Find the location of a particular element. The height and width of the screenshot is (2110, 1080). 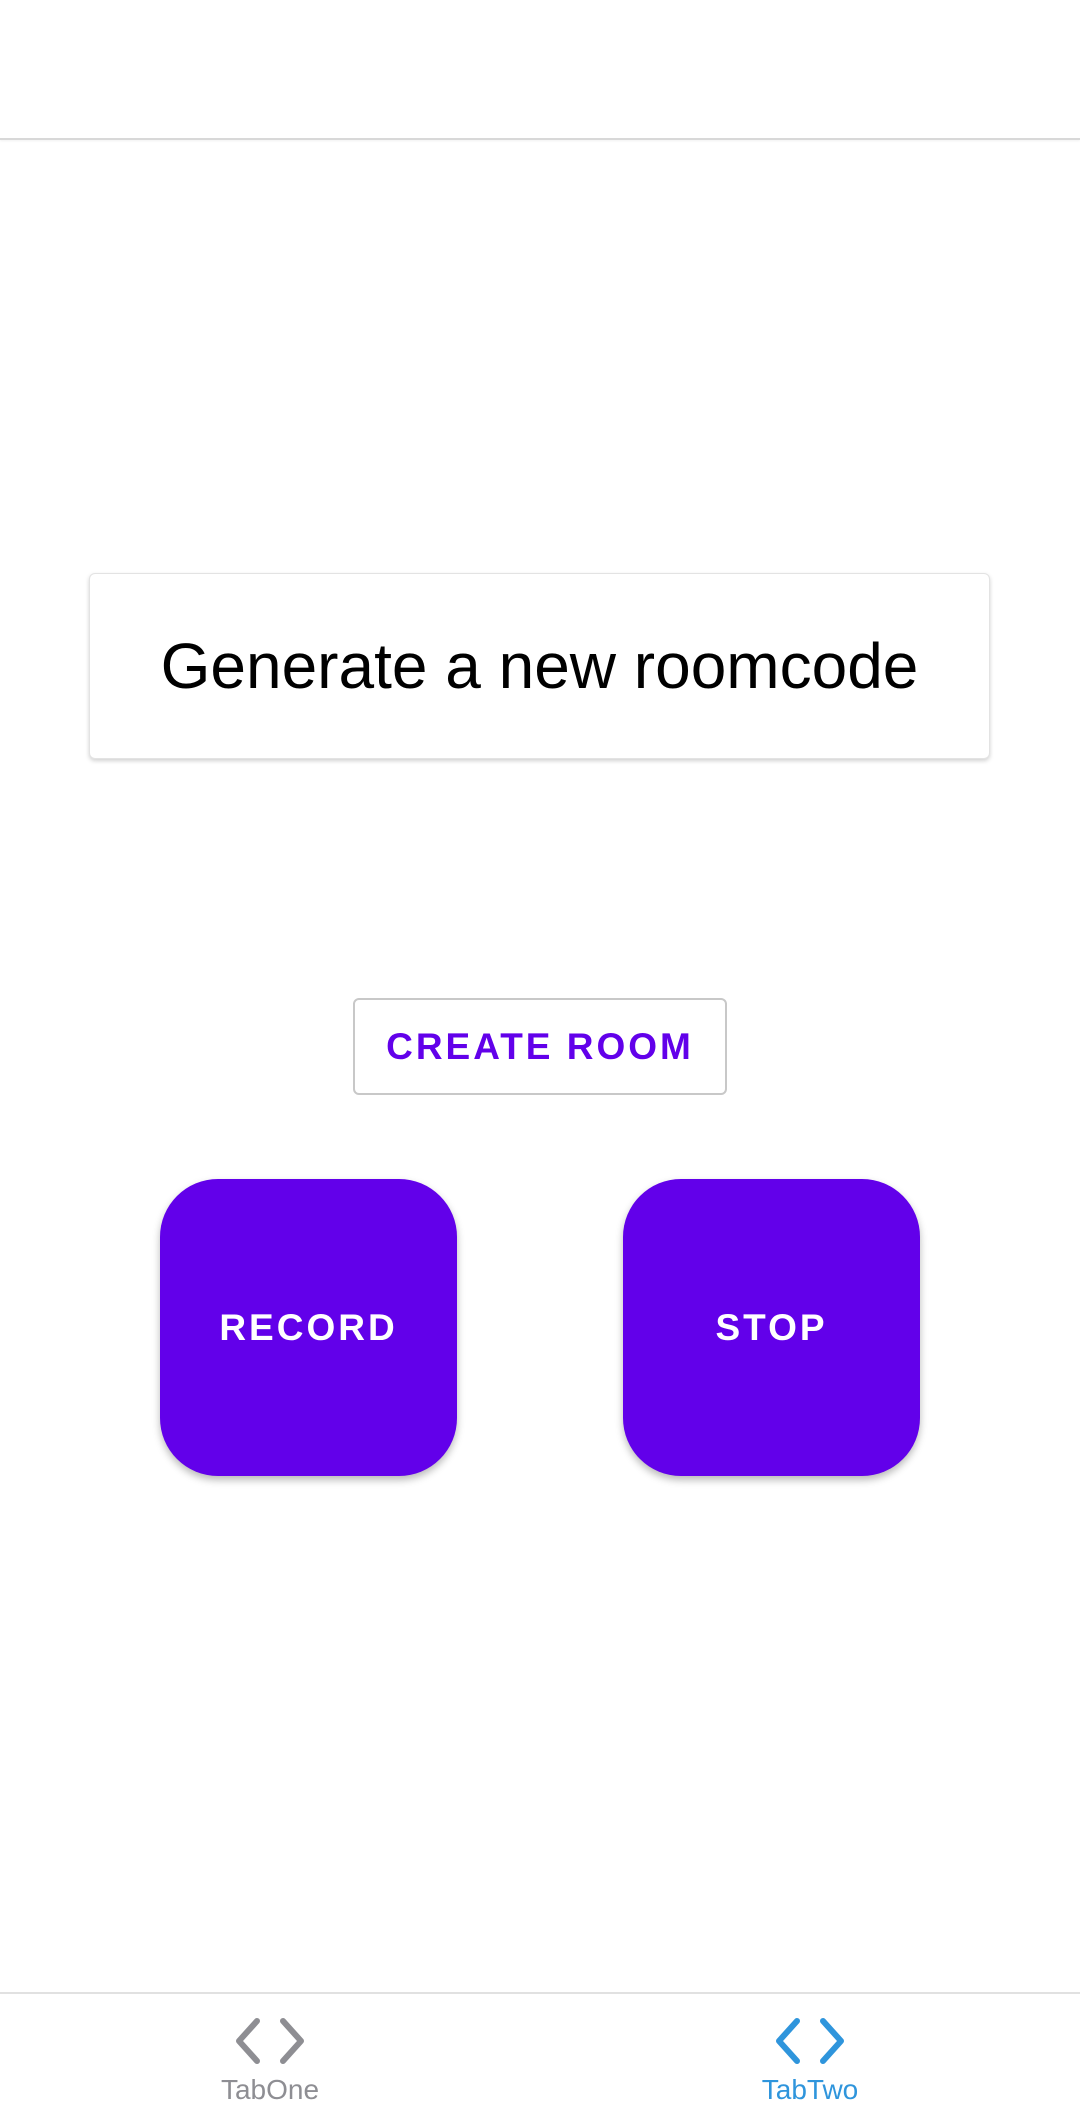

record-label: RECORD is located at coordinates (308, 1327).